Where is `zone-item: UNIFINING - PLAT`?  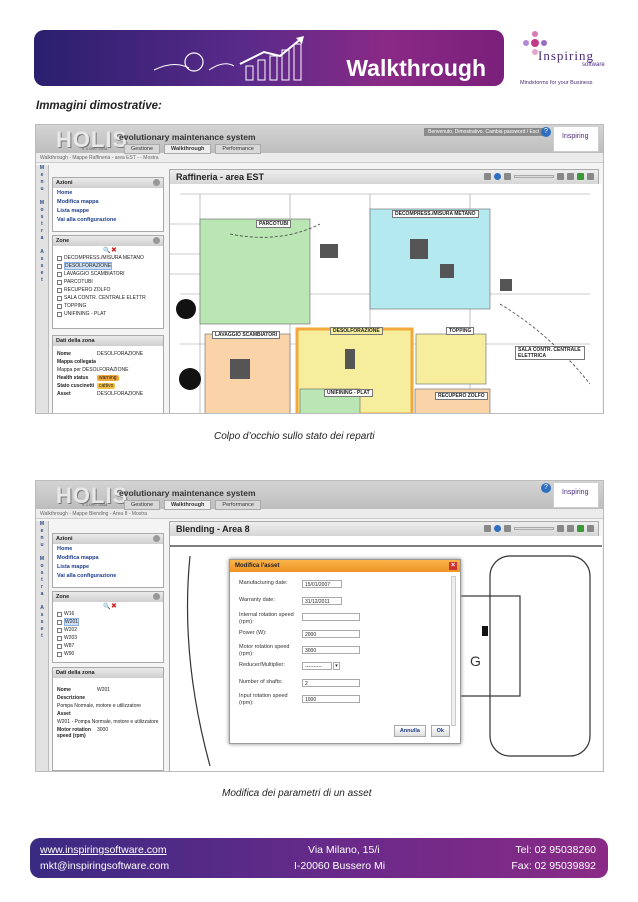
zone-item: UNIFINING - PLAT is located at coordinates (108, 314).